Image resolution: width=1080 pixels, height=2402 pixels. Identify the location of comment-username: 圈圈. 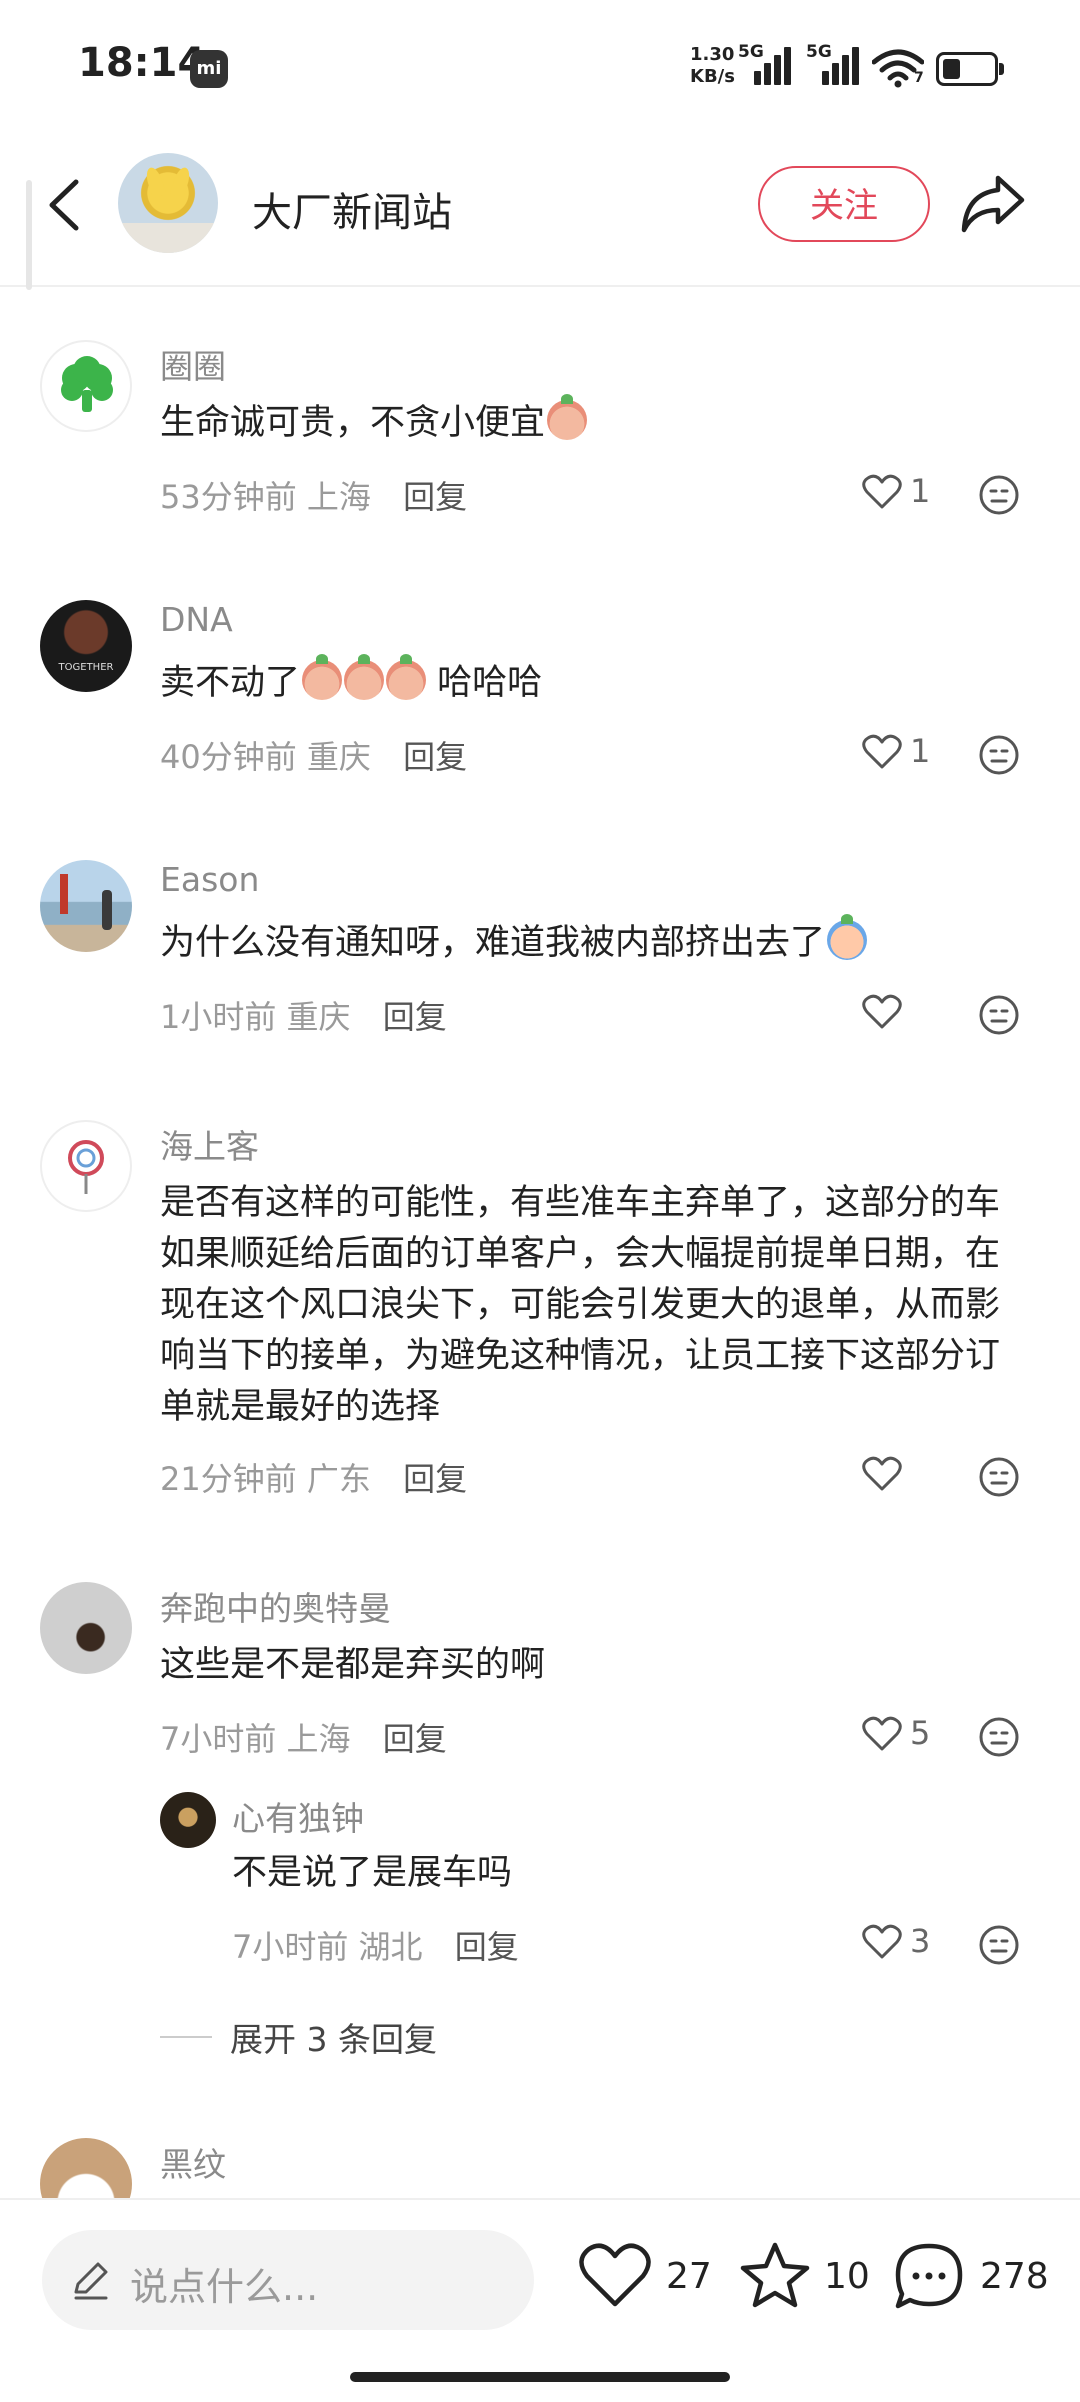
(193, 364).